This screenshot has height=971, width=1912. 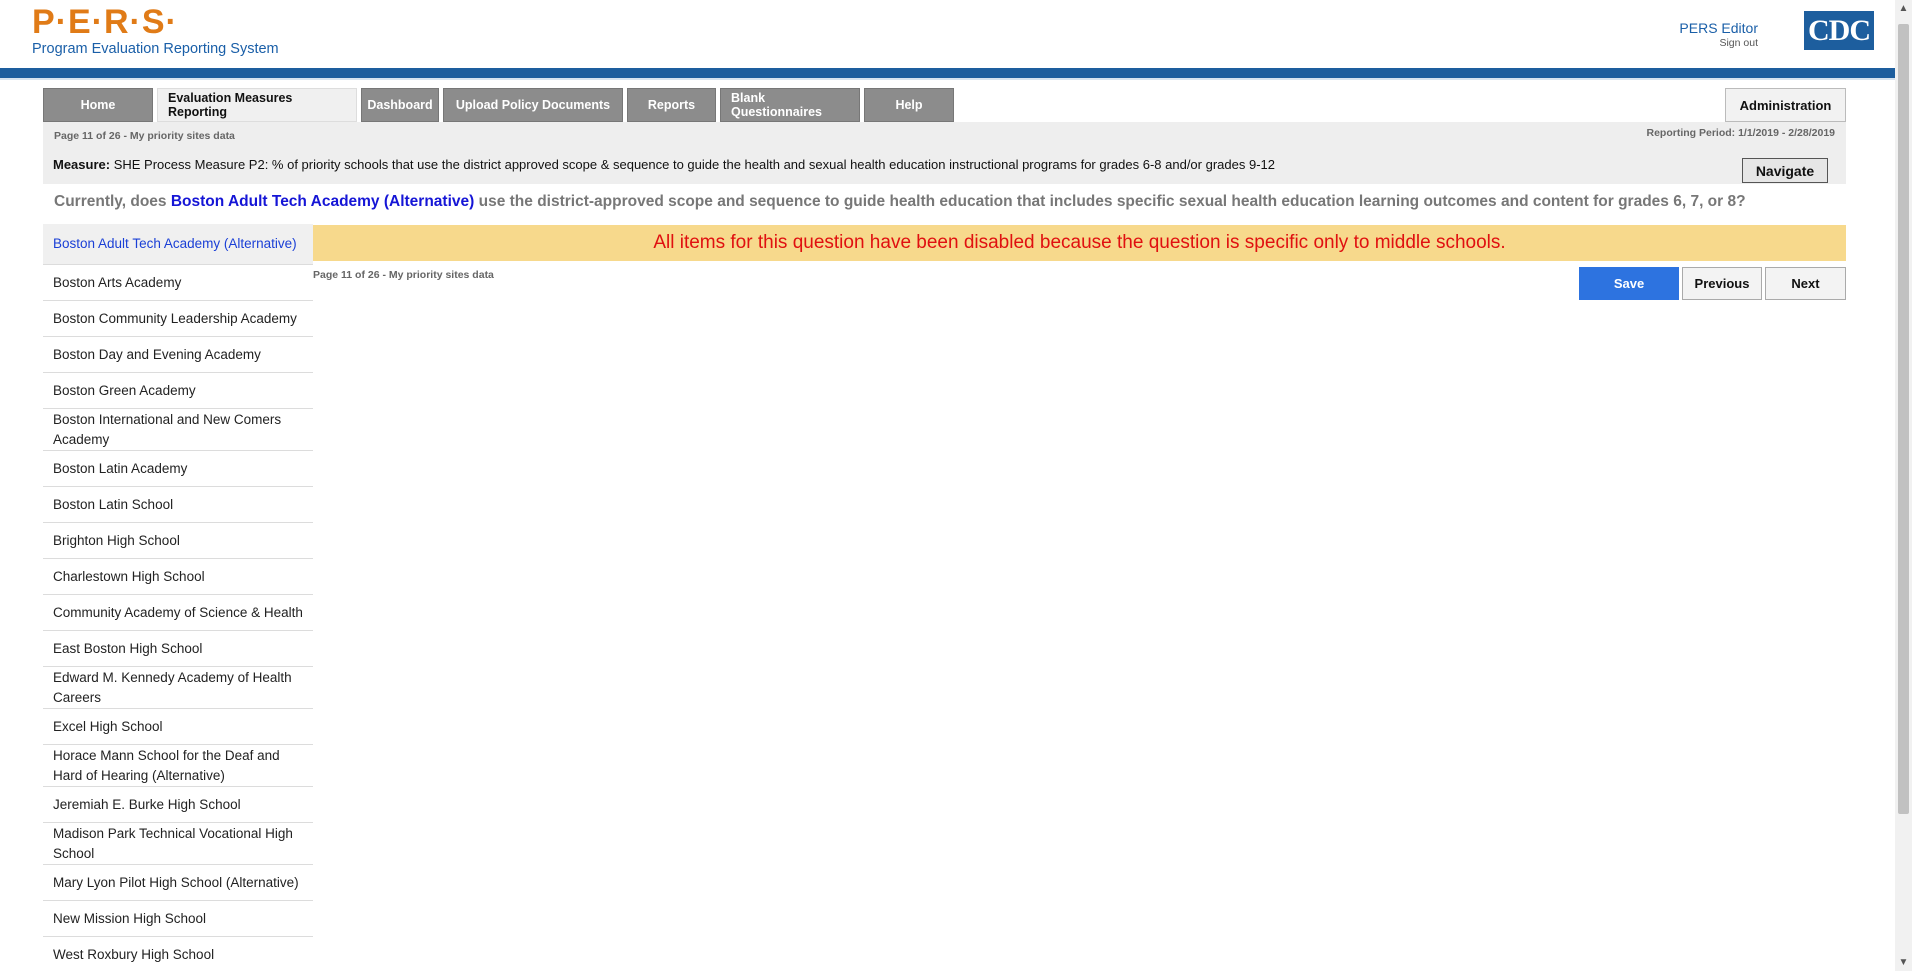 What do you see at coordinates (400, 105) in the screenshot?
I see `tab-dashboard: Dashboard` at bounding box center [400, 105].